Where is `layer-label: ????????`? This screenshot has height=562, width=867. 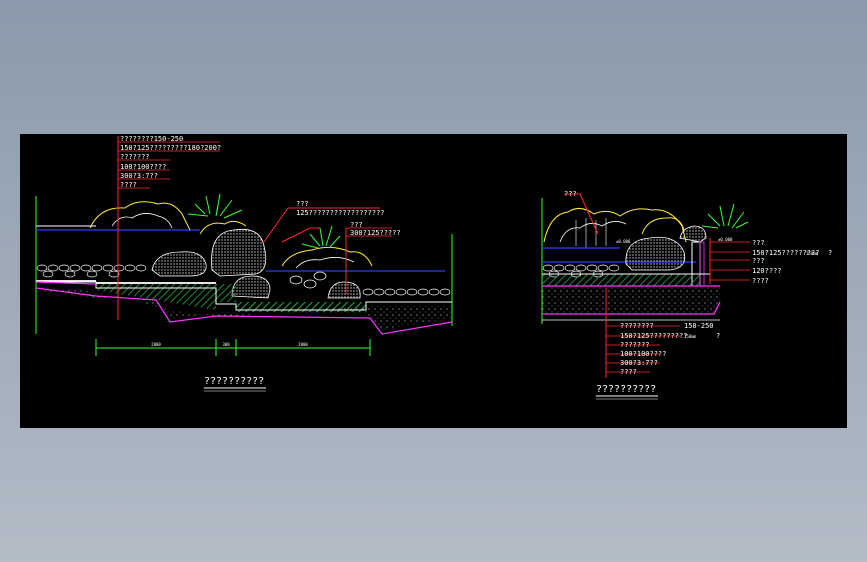 layer-label: ???????? is located at coordinates (637, 326).